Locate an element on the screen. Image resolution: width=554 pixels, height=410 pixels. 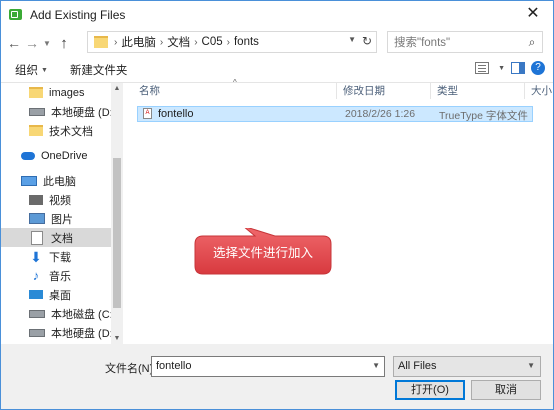
callout-text: 选择文件进行加入 is located at coordinates (262, 253).